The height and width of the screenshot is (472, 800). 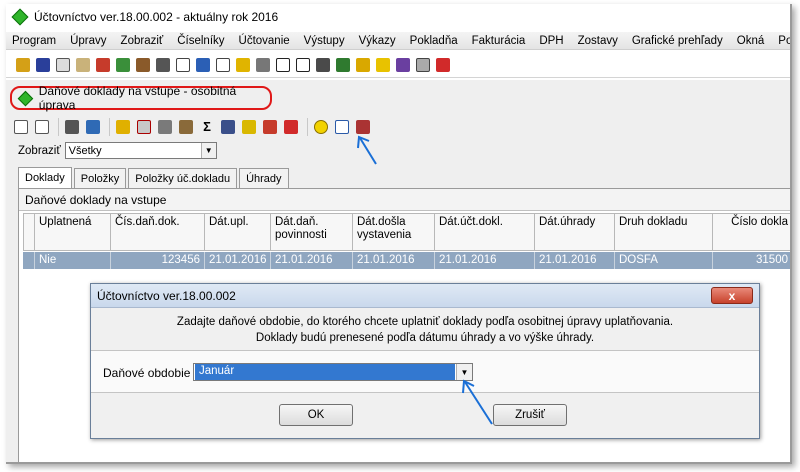 What do you see at coordinates (140, 150) in the screenshot?
I see `filter-select: Všetky ▼` at bounding box center [140, 150].